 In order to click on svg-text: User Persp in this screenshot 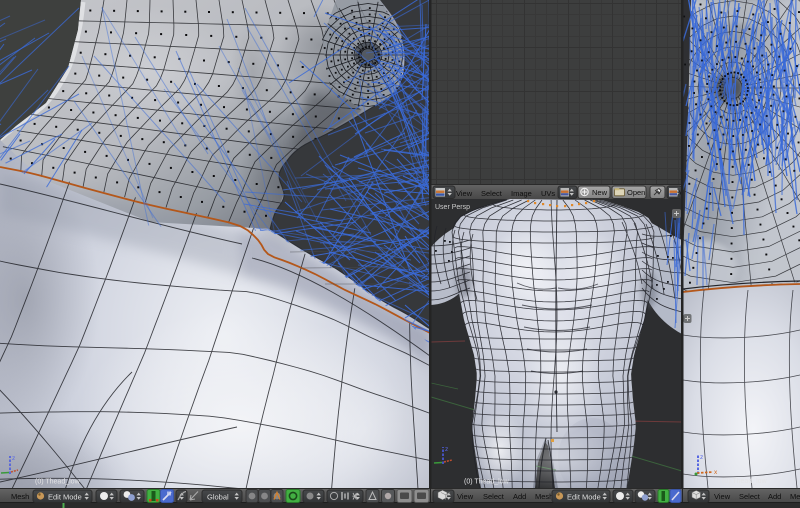, I will do `click(452, 207)`.